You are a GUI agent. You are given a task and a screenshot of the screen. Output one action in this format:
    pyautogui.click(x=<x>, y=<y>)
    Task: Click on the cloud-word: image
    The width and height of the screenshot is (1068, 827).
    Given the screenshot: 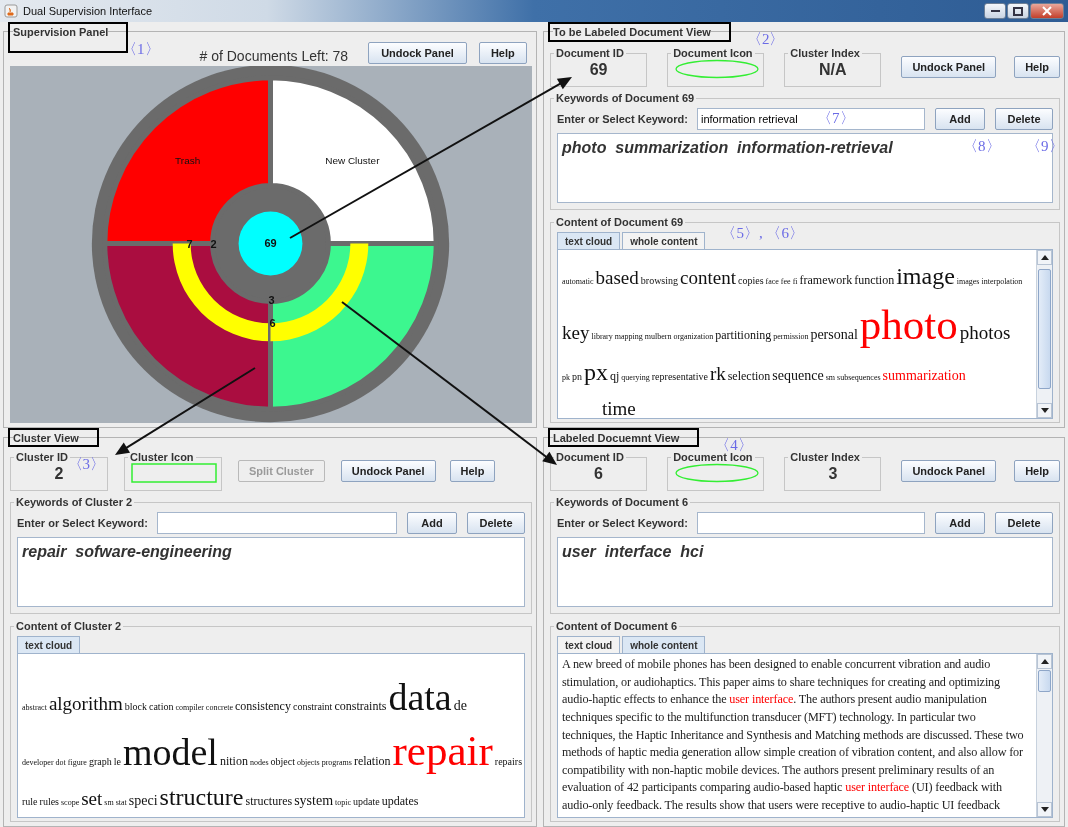 What is the action you would take?
    pyautogui.click(x=925, y=276)
    